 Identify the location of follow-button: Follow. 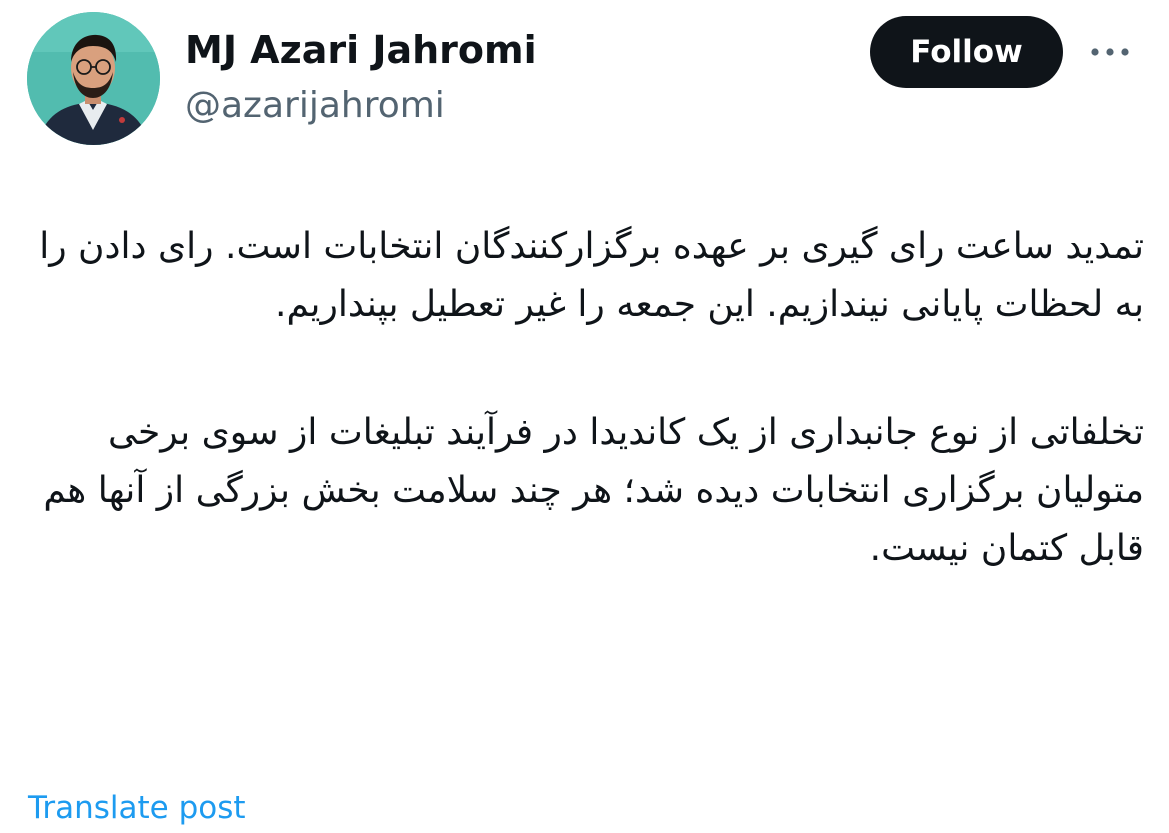
(966, 52).